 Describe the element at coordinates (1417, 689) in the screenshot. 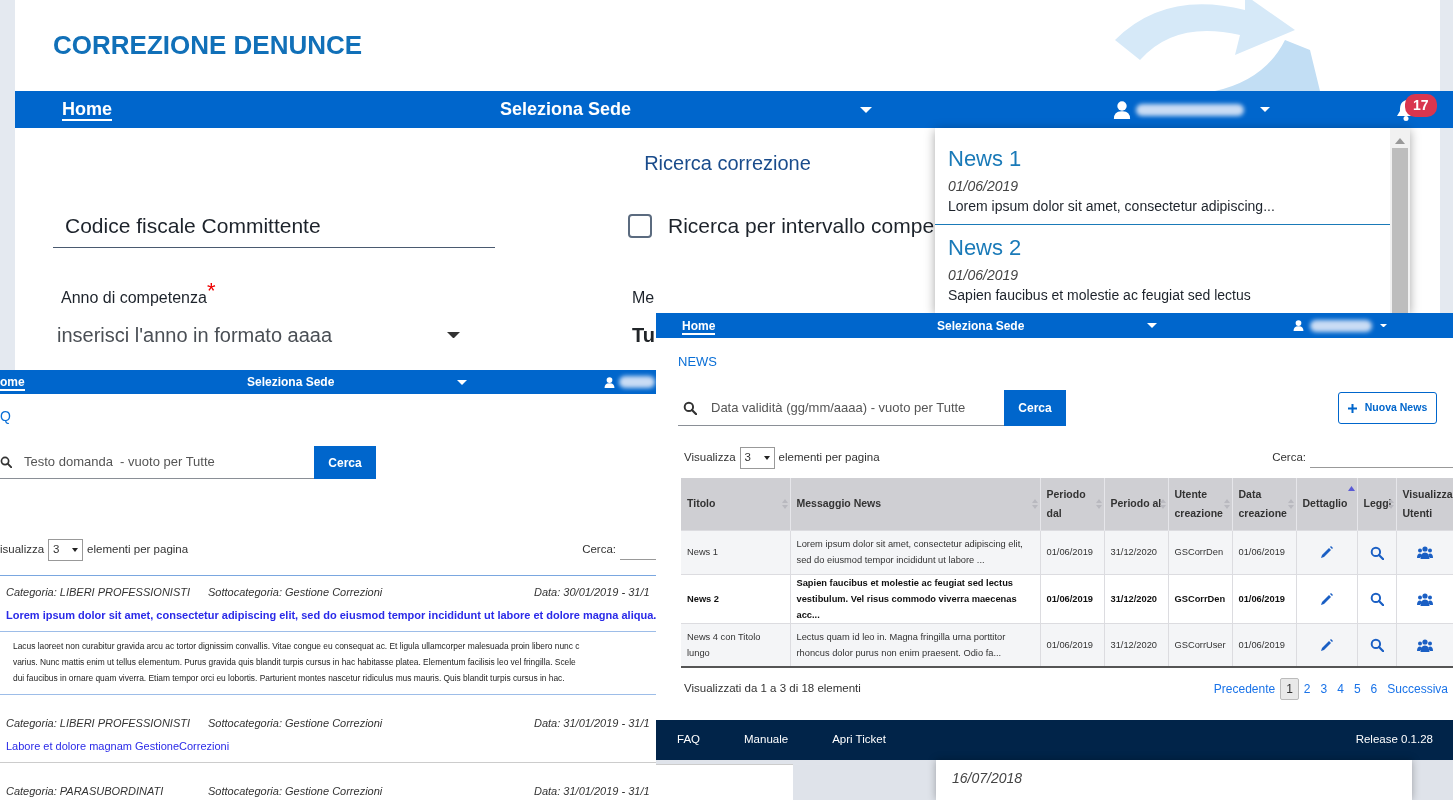

I see `next-link: Successiva` at that location.